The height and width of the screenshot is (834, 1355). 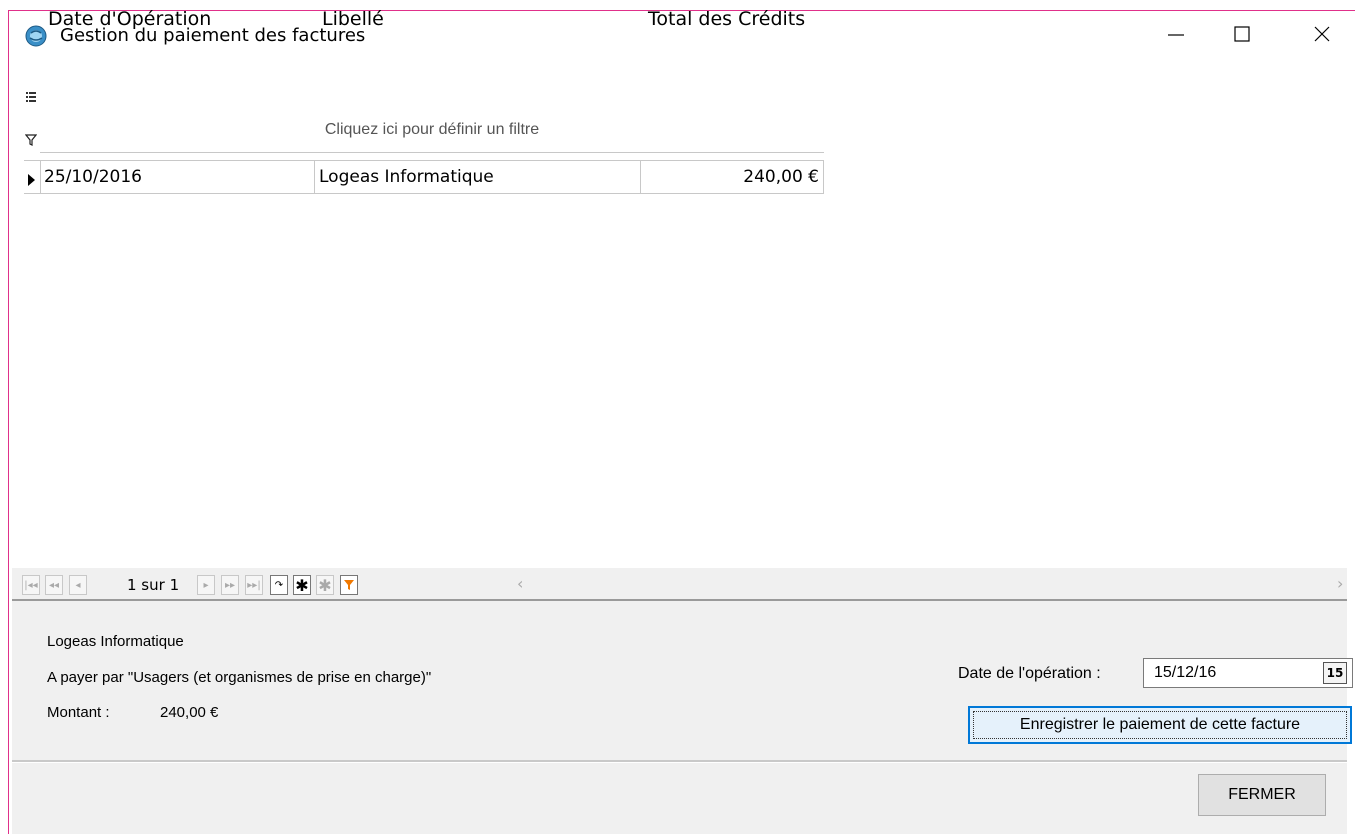 I want to click on minimize-button, so click(x=1176, y=34).